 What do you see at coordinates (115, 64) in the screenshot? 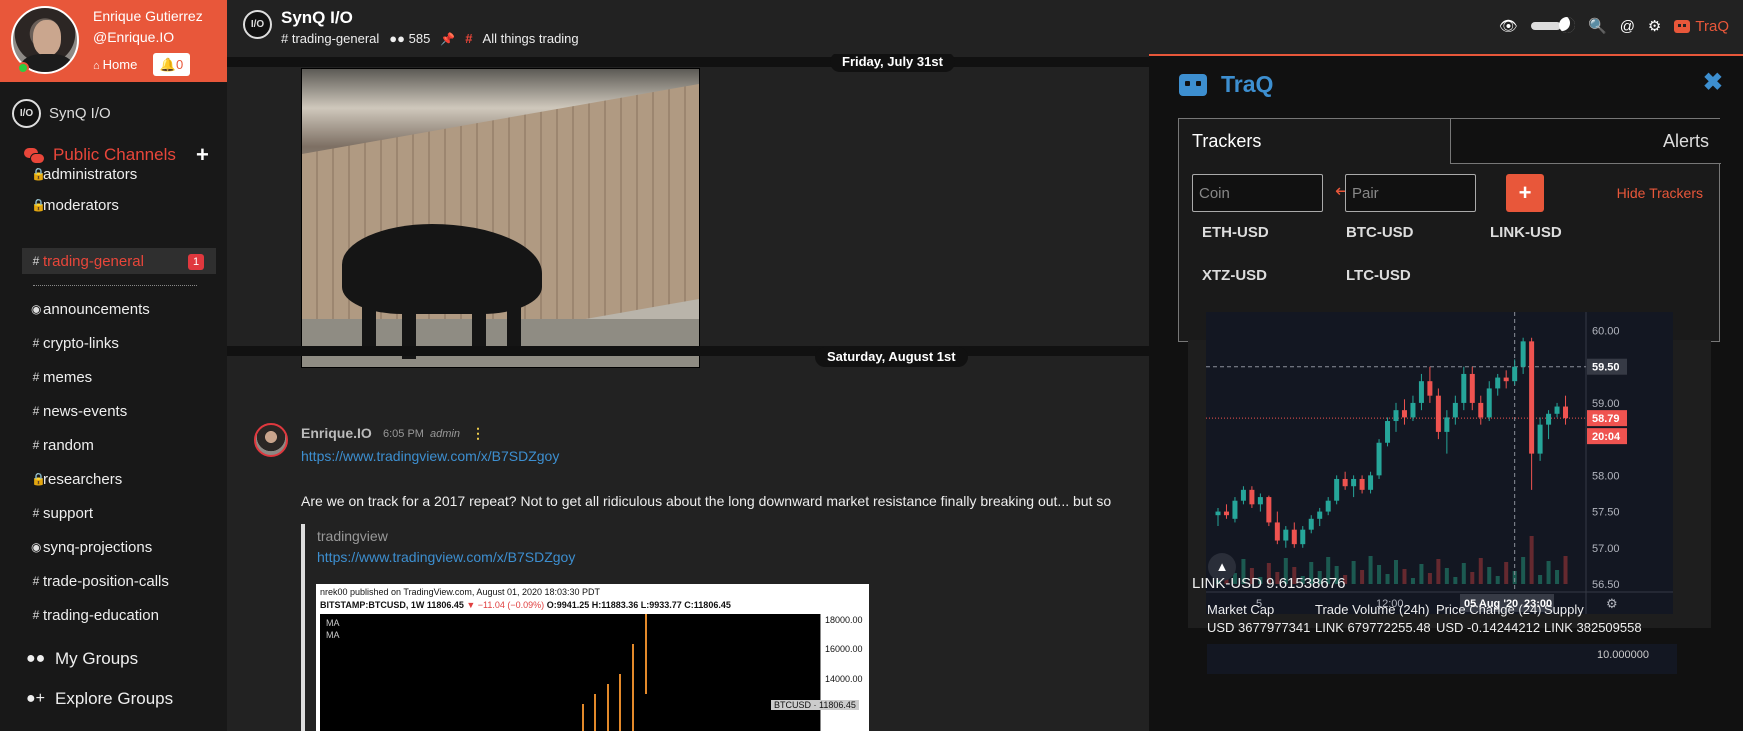
I see `home-link: ⌂ Home` at bounding box center [115, 64].